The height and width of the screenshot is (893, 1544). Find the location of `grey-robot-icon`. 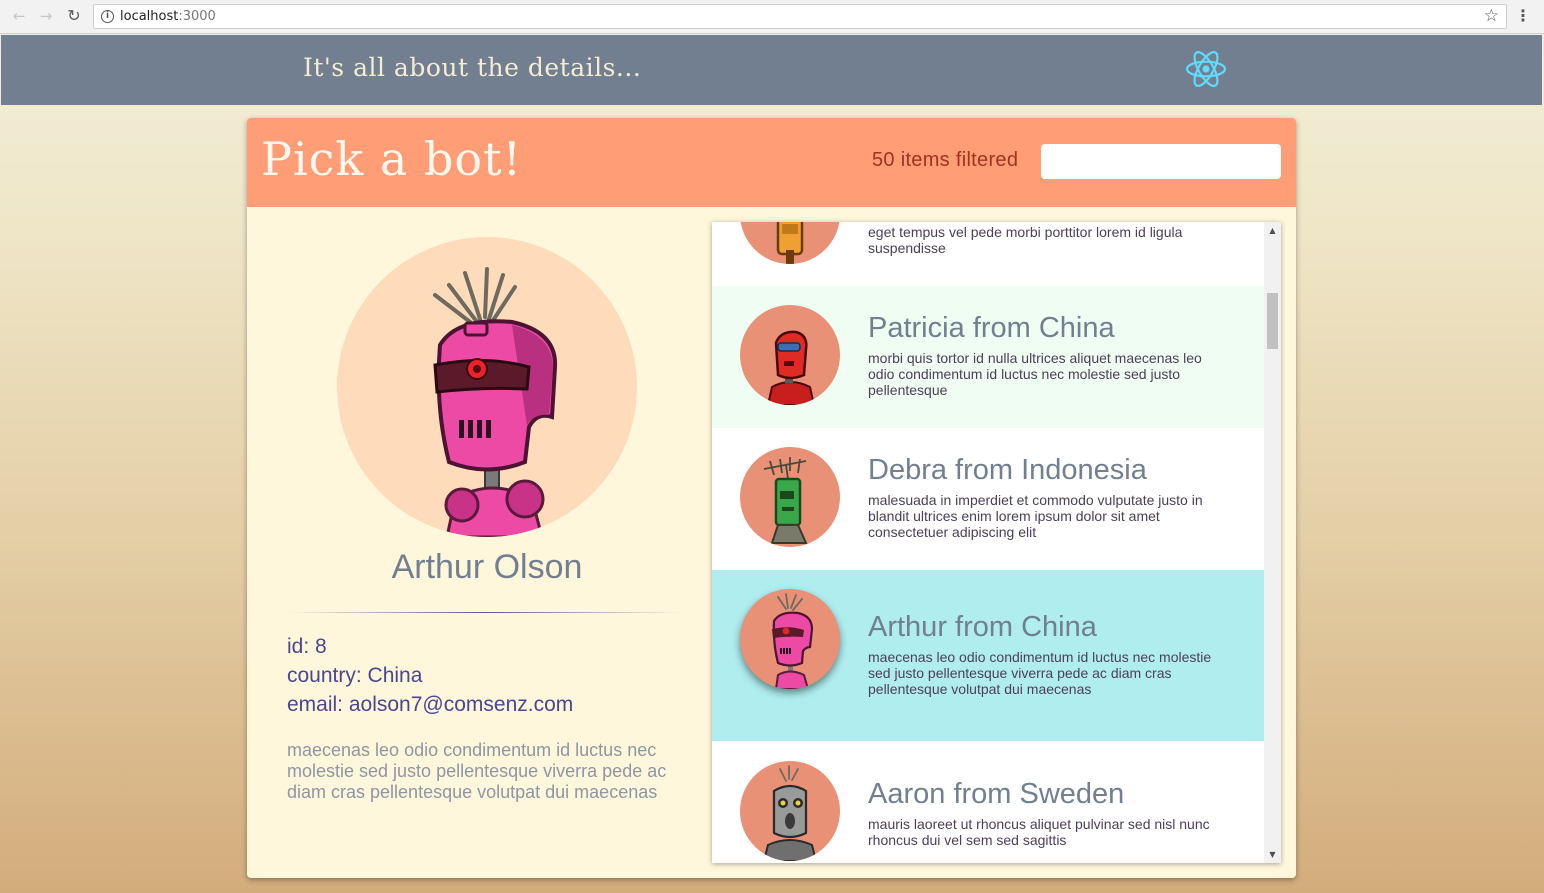

grey-robot-icon is located at coordinates (790, 813).